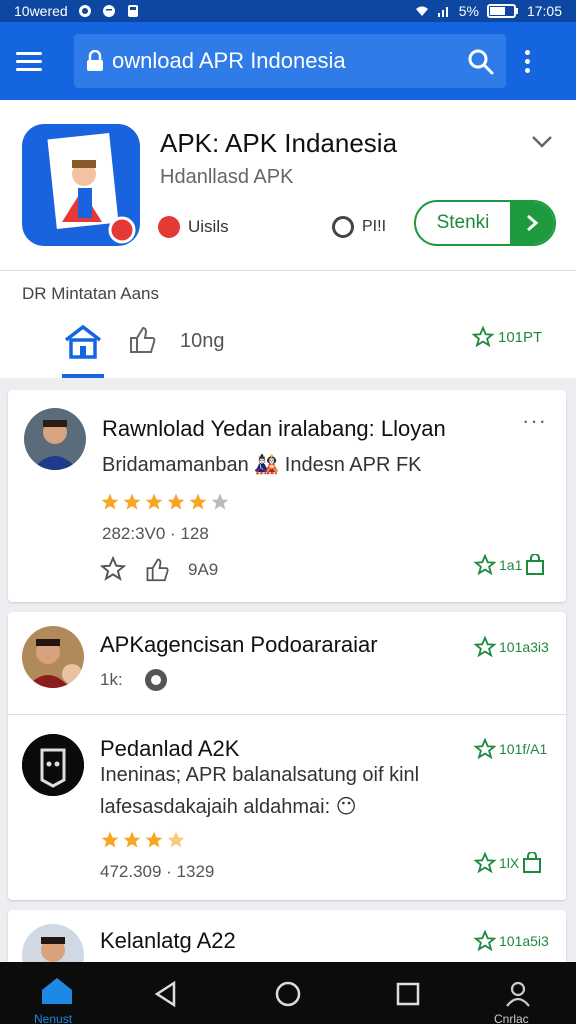 The image size is (576, 1024). What do you see at coordinates (274, 429) in the screenshot?
I see `card-title: Rawnlolad Yedan iralabang: Lloyan` at bounding box center [274, 429].